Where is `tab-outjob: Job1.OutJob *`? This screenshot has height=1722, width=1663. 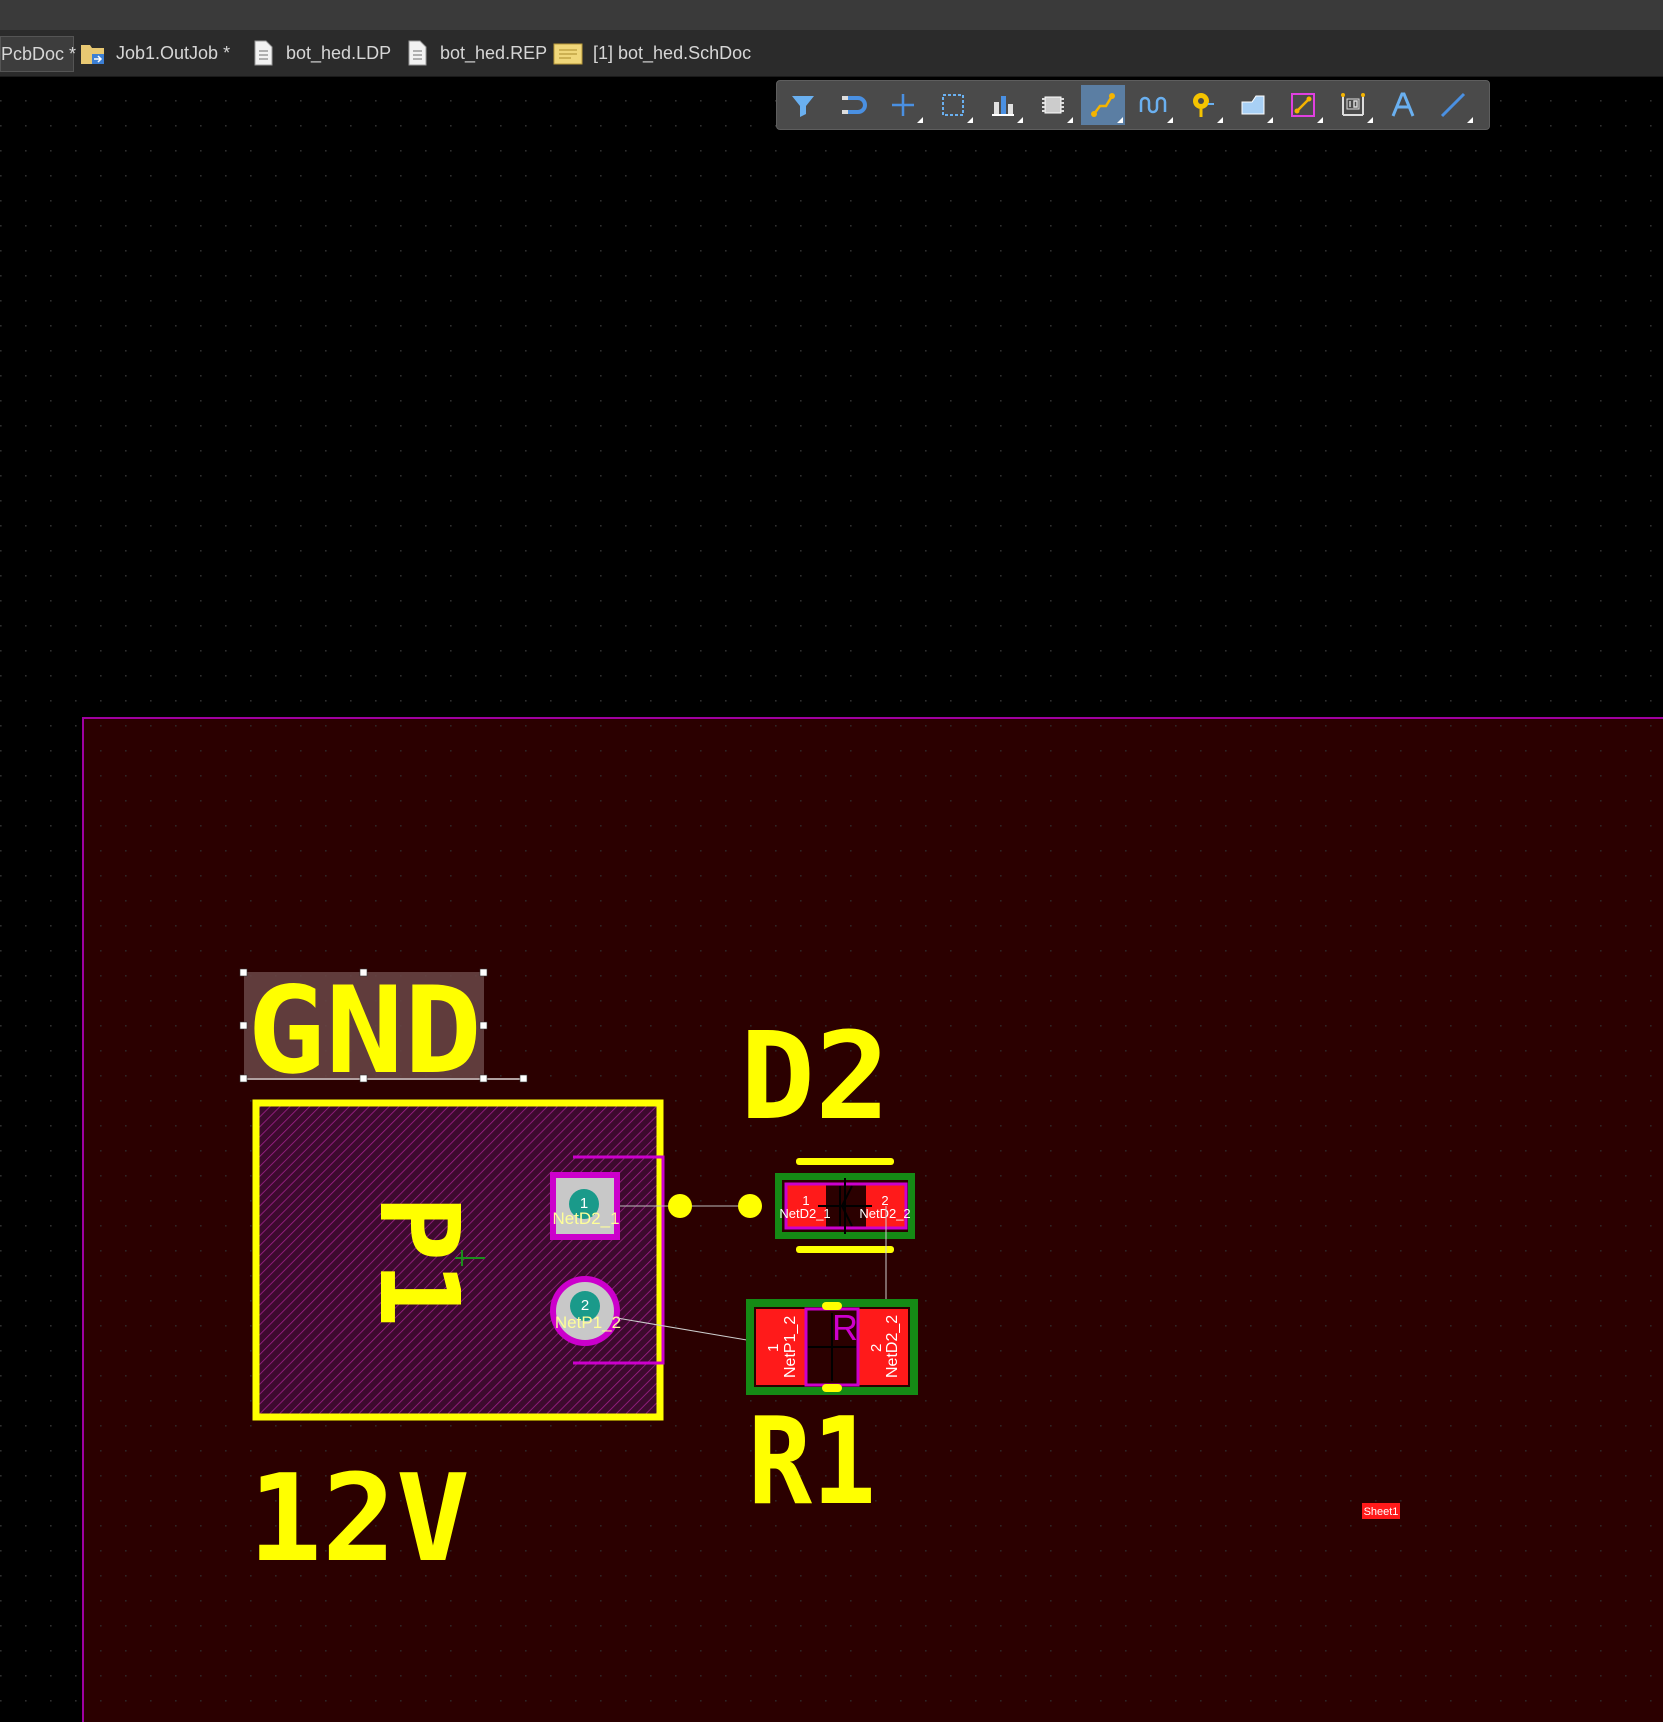 tab-outjob: Job1.OutJob * is located at coordinates (155, 53).